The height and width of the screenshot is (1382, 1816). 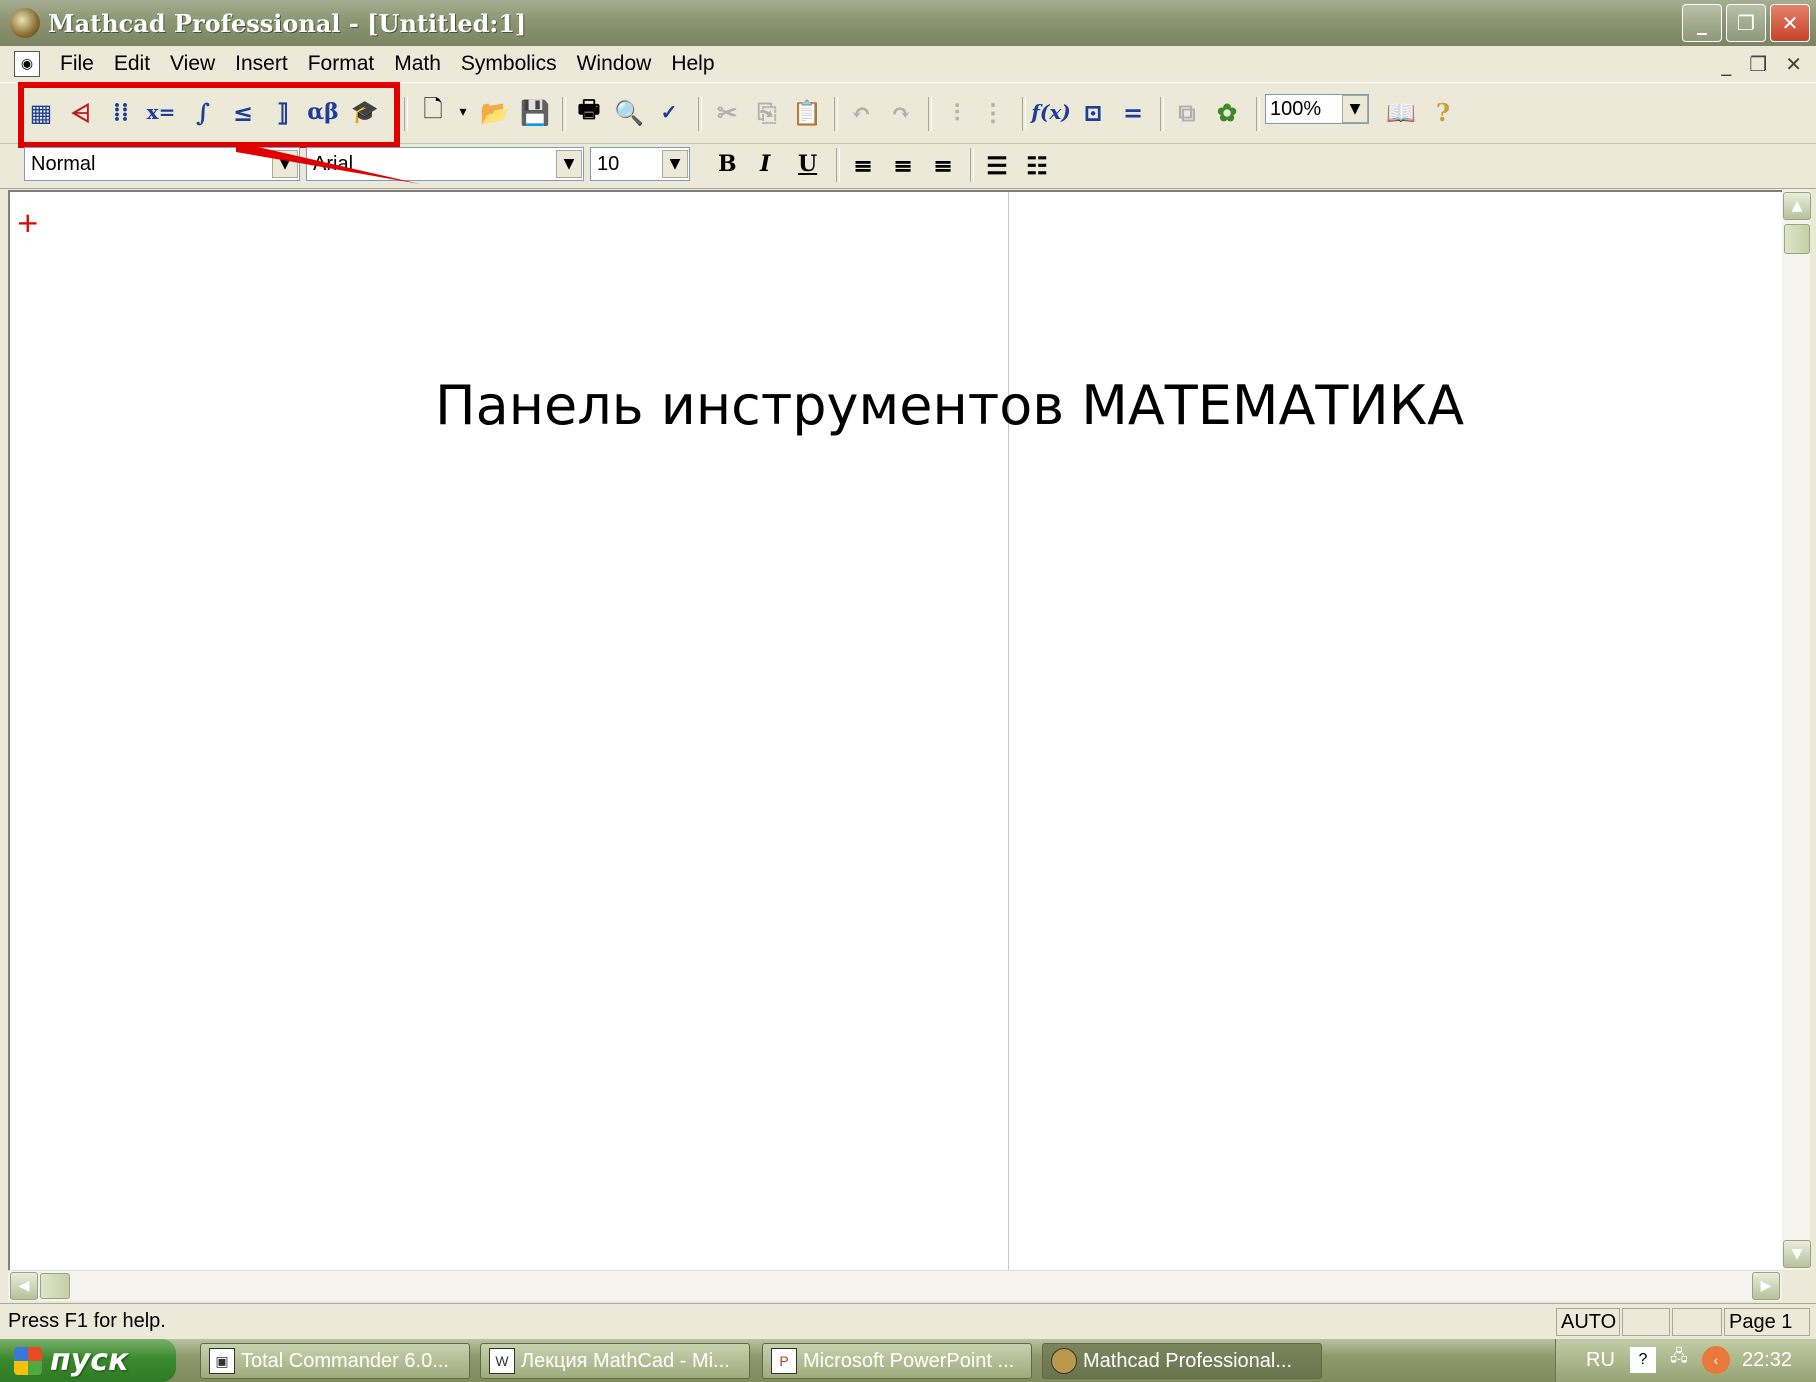 What do you see at coordinates (341, 64) in the screenshot?
I see `menu-format: Format` at bounding box center [341, 64].